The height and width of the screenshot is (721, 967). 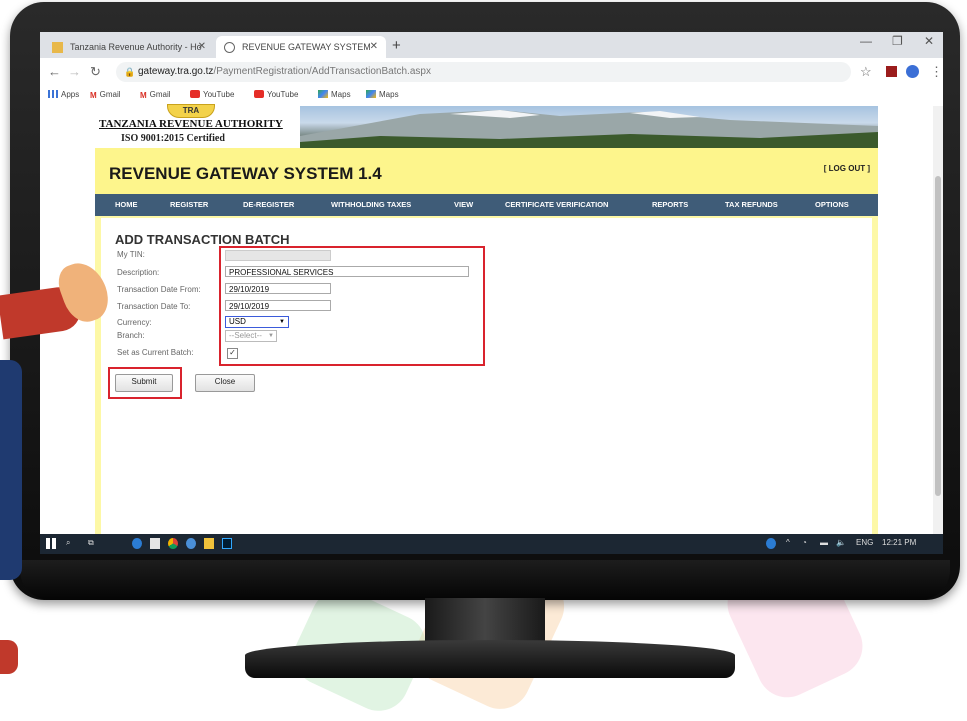 What do you see at coordinates (9, 657) in the screenshot?
I see `cartoon-foot` at bounding box center [9, 657].